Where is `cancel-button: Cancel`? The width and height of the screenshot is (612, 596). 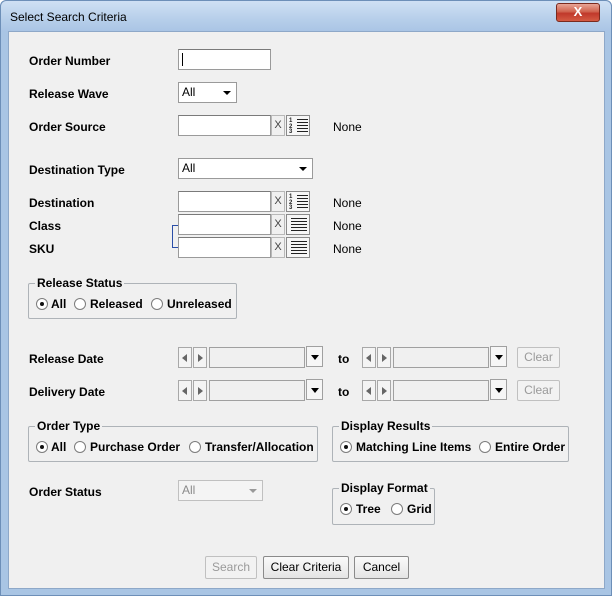
cancel-button: Cancel is located at coordinates (381, 567).